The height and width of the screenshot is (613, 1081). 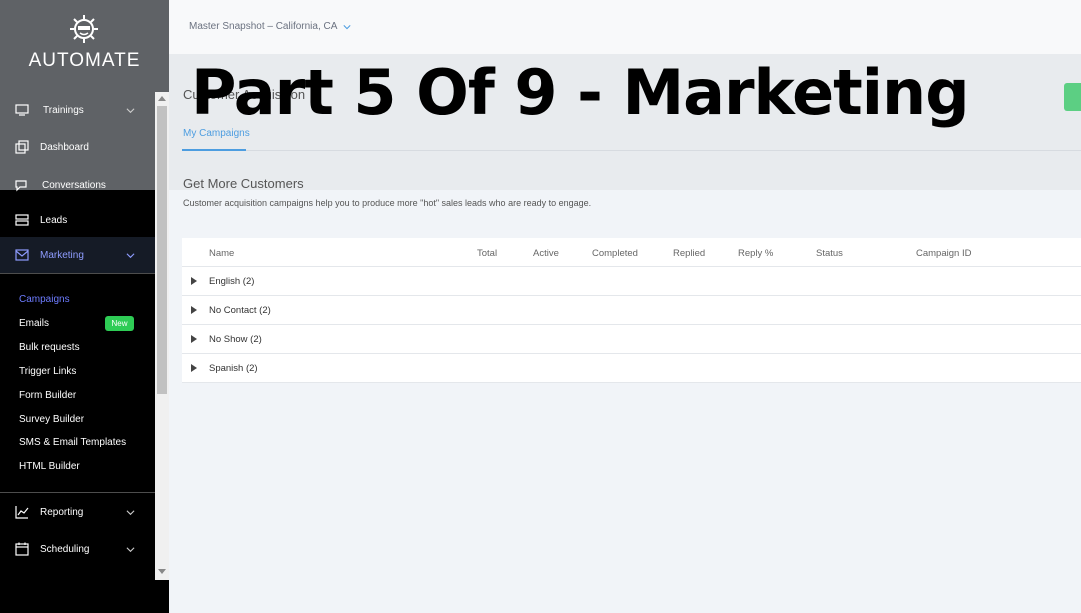 What do you see at coordinates (62, 255) in the screenshot?
I see `sidebar-item-label: Marketing` at bounding box center [62, 255].